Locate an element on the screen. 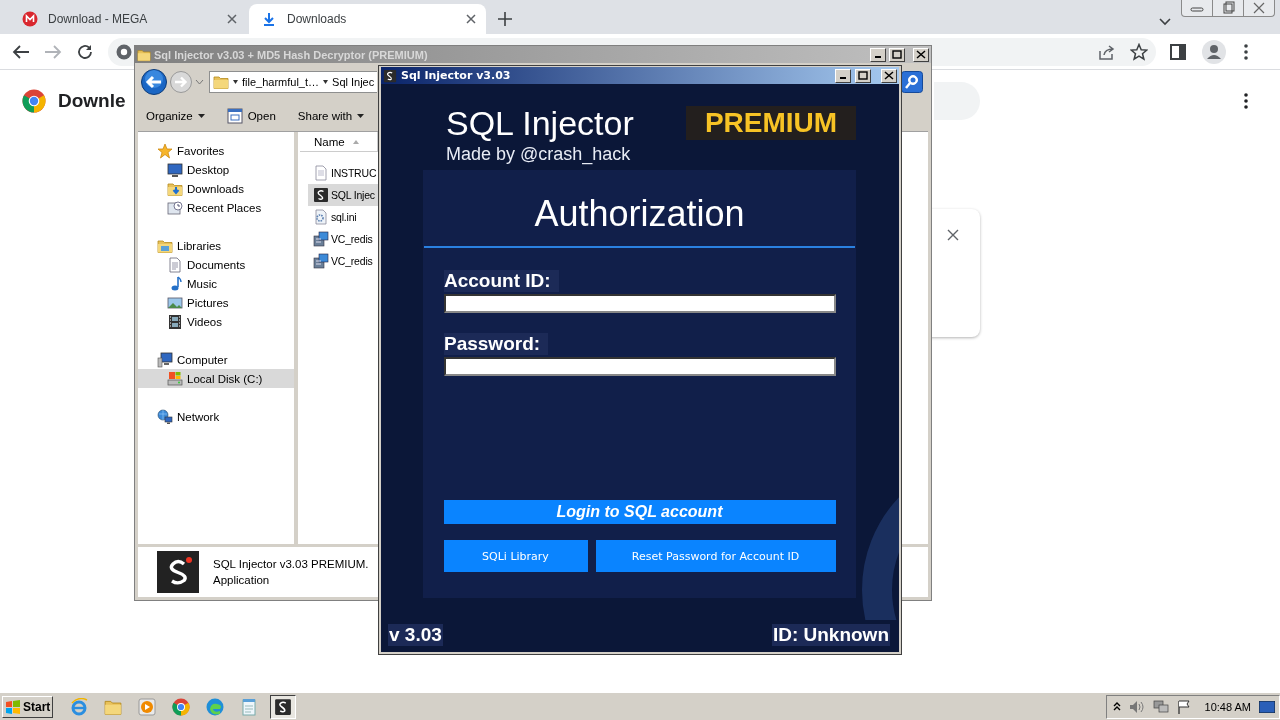 The height and width of the screenshot is (720, 1280). nav-label: Pictures is located at coordinates (208, 302).